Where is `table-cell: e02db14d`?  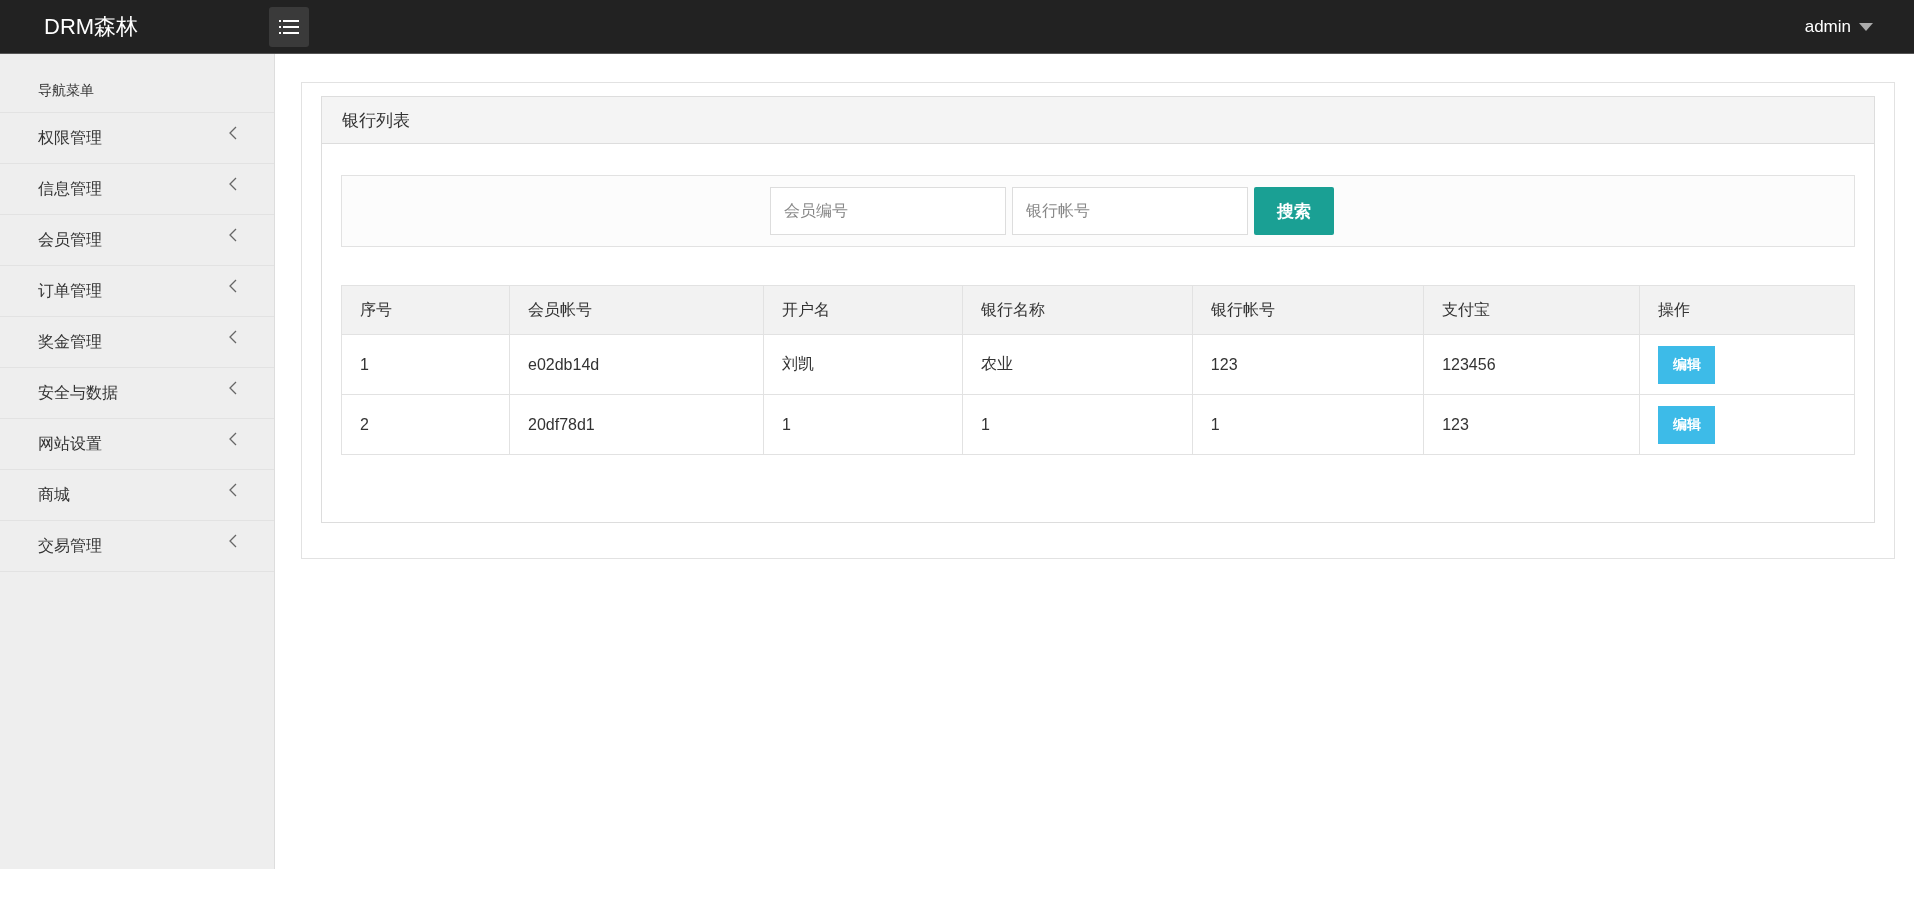 table-cell: e02db14d is located at coordinates (636, 364).